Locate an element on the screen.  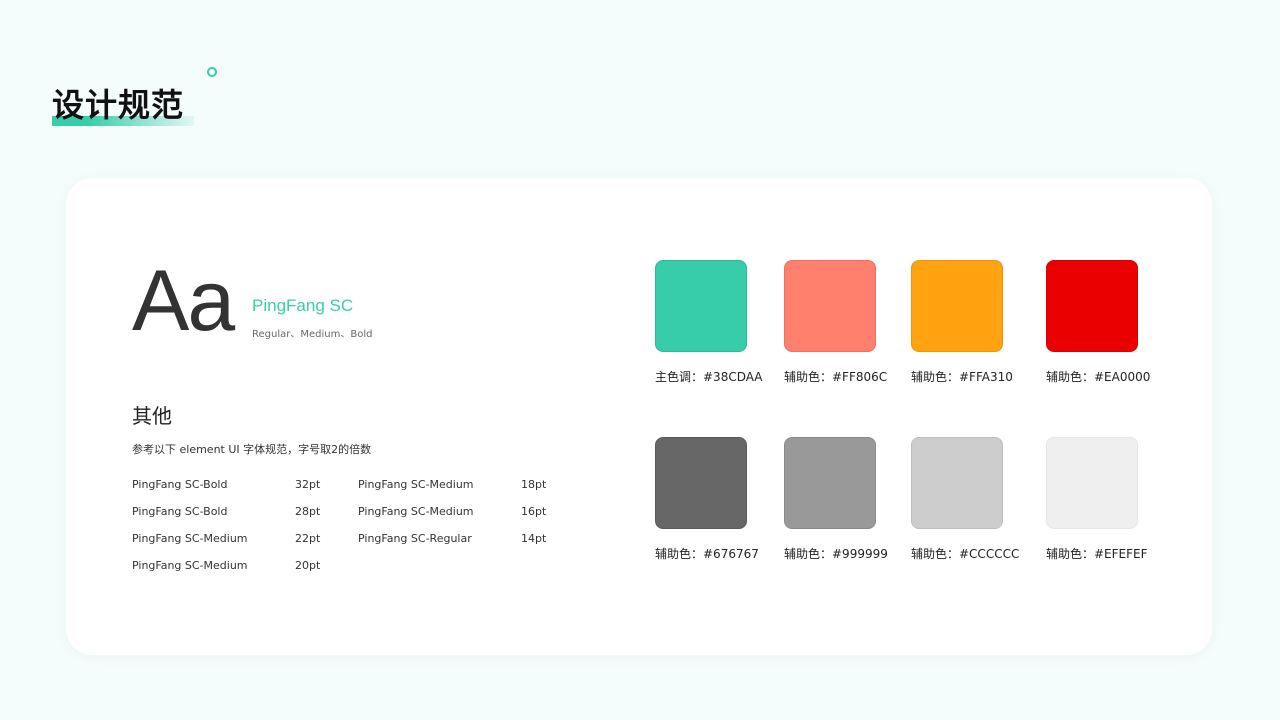
spec-font-size: 32pt is located at coordinates (308, 484).